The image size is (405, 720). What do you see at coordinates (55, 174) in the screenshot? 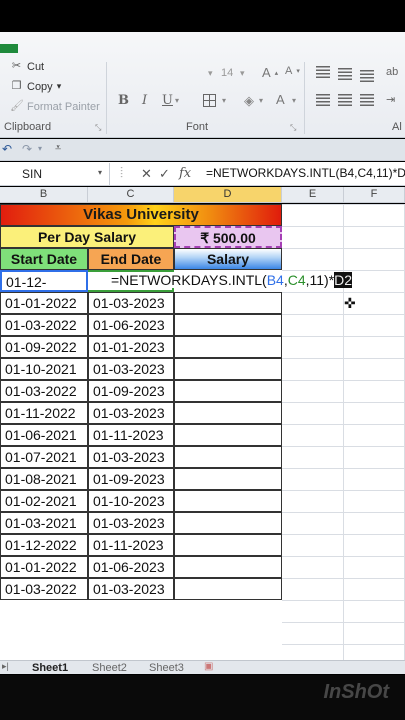
I see `name-box: SIN` at bounding box center [55, 174].